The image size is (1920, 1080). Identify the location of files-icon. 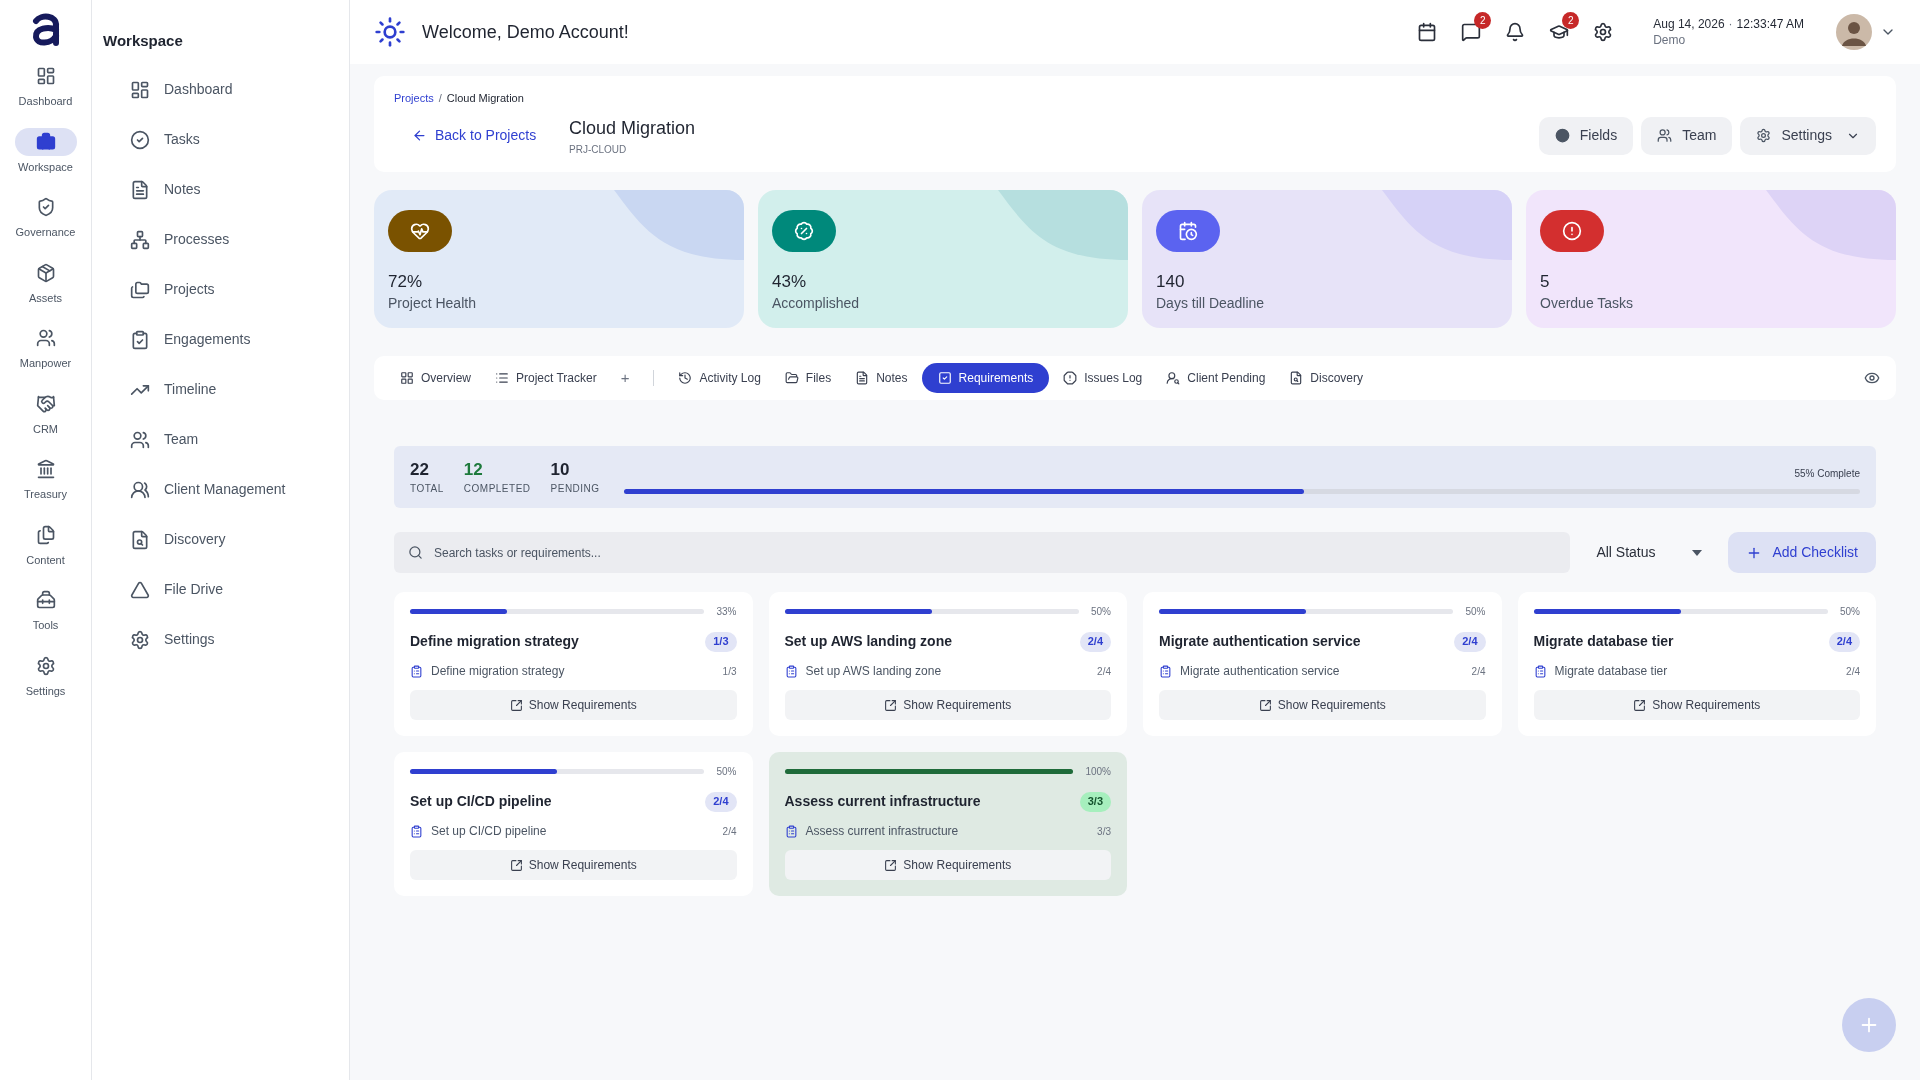
(791, 378).